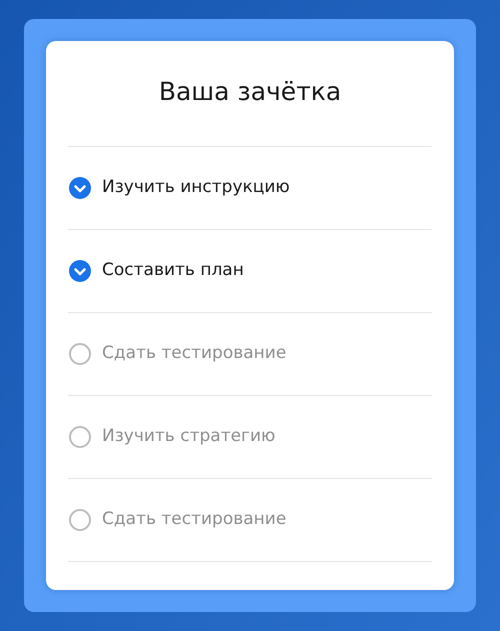 The image size is (500, 631). Describe the element at coordinates (196, 188) in the screenshot. I see `task-label: Изучить инструкцию` at that location.